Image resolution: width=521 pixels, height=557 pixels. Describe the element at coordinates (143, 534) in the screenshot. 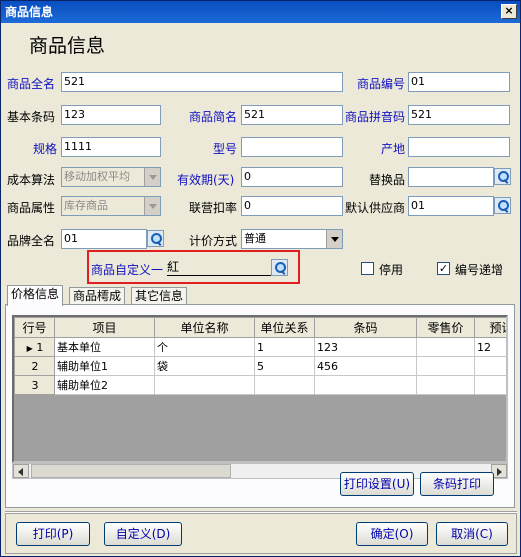

I see `custom-button: 自定义(D)` at that location.